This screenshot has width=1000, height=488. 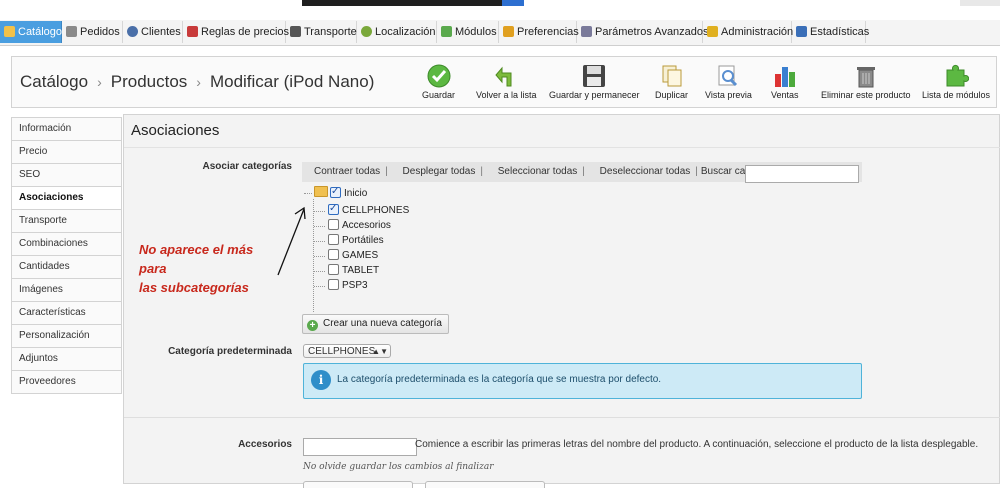 I want to click on save-button: Guardar, so click(x=438, y=82).